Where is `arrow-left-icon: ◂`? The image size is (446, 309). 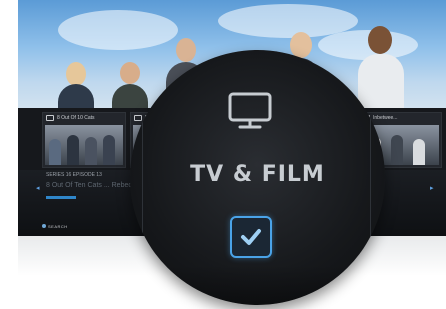
arrow-left-icon: ◂ is located at coordinates (38, 188).